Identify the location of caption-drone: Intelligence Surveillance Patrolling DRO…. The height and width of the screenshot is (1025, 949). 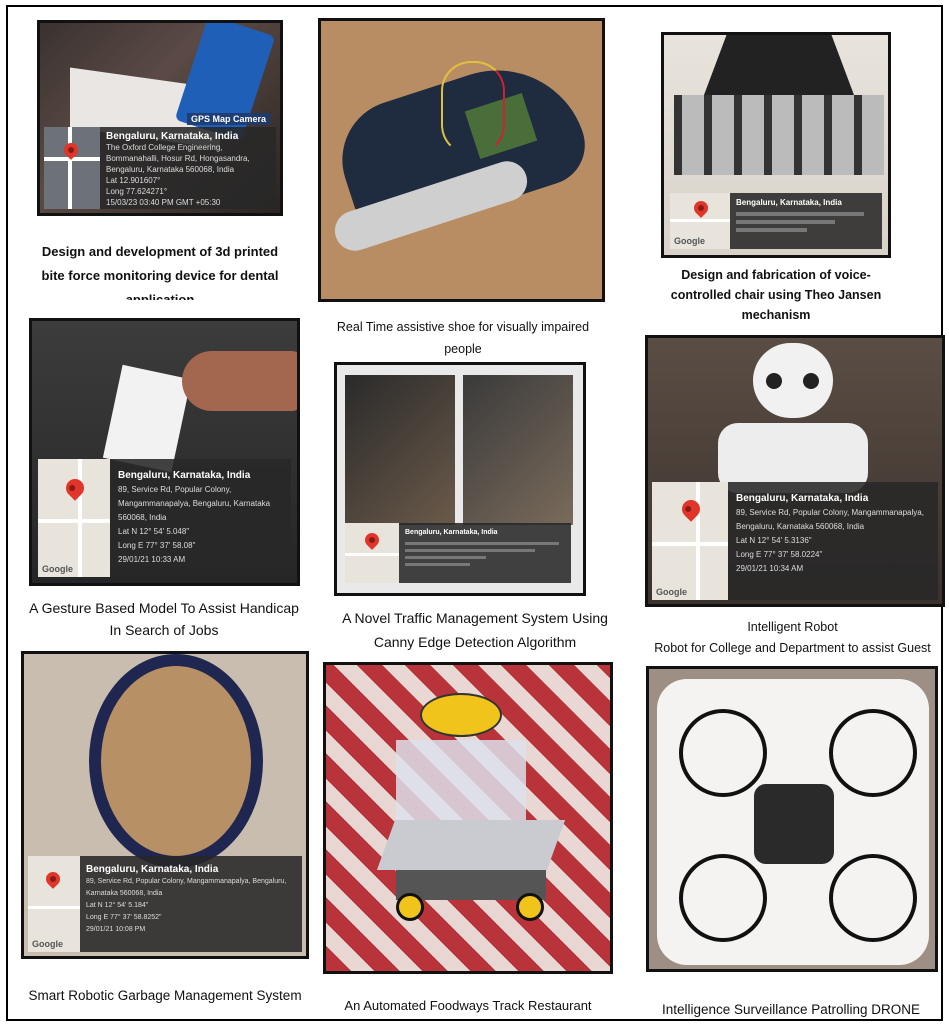
(791, 1010).